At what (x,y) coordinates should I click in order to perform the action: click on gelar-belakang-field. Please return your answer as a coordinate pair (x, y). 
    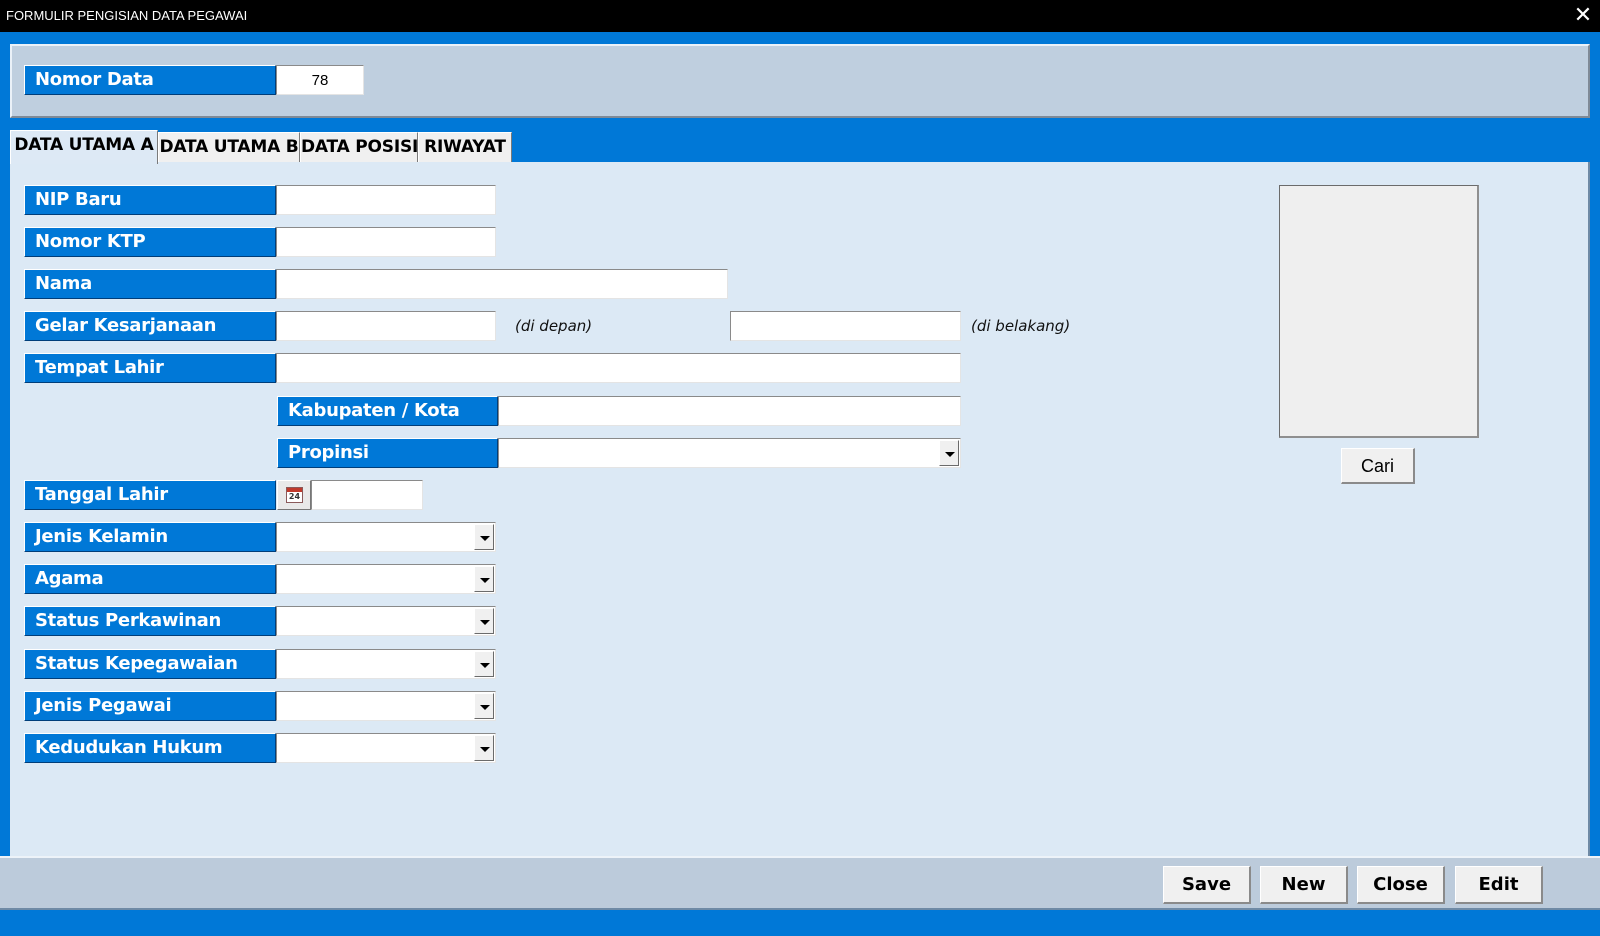
    Looking at the image, I should click on (845, 326).